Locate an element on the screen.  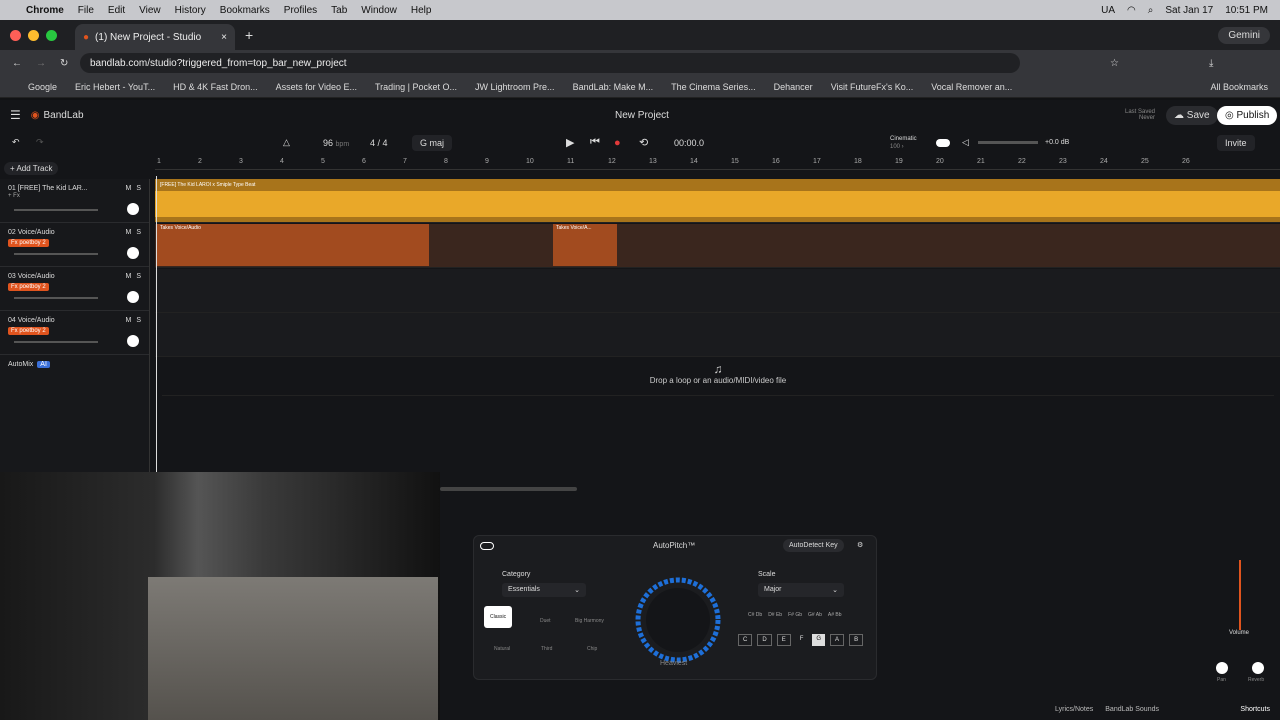
key-button: E is located at coordinates (783, 640).